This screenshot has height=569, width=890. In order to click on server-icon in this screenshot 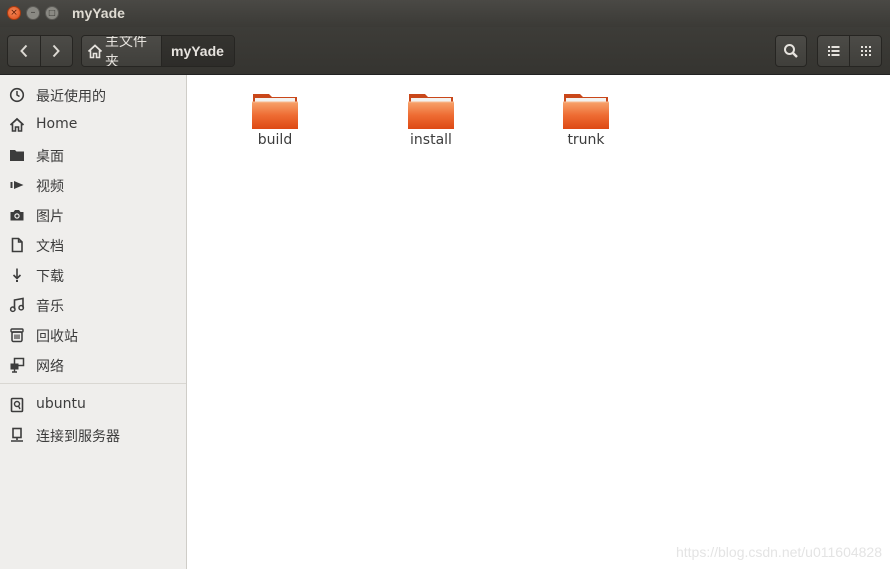, I will do `click(17, 435)`.